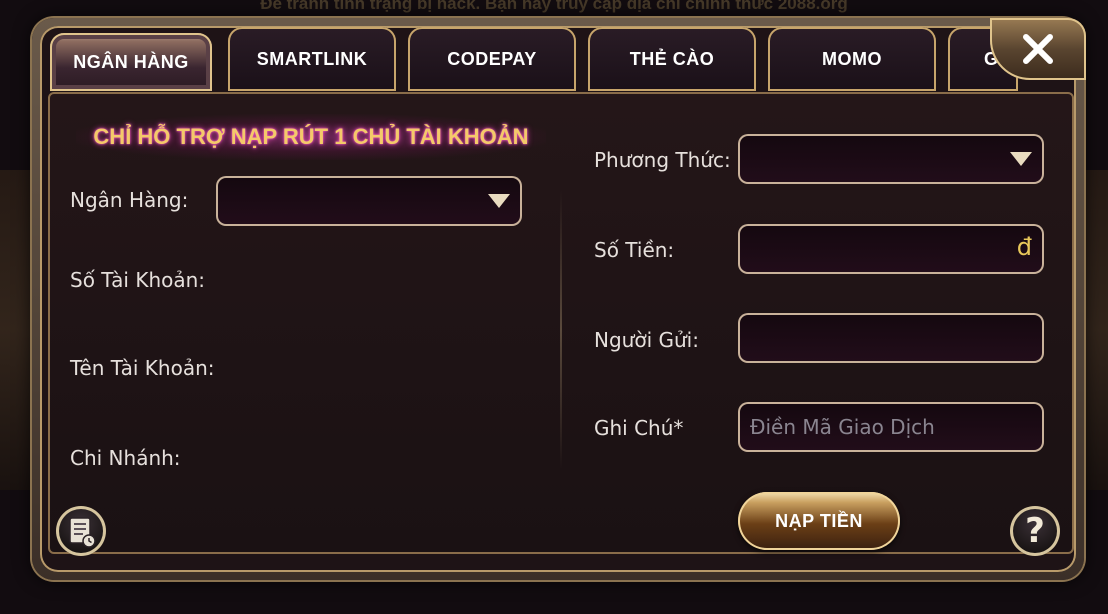  I want to click on branch-label: Chi Nhánh:, so click(125, 458).